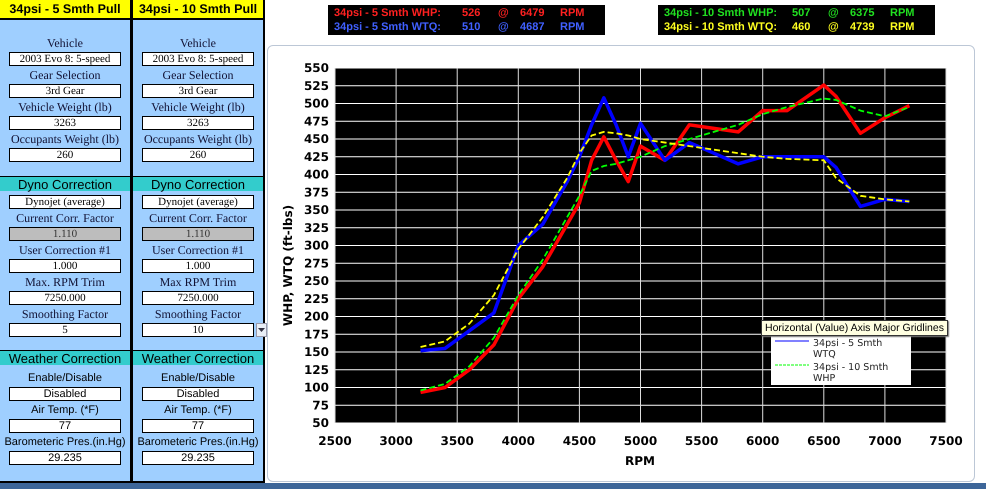 The width and height of the screenshot is (986, 489). I want to click on y-tick-label: 450, so click(316, 139).